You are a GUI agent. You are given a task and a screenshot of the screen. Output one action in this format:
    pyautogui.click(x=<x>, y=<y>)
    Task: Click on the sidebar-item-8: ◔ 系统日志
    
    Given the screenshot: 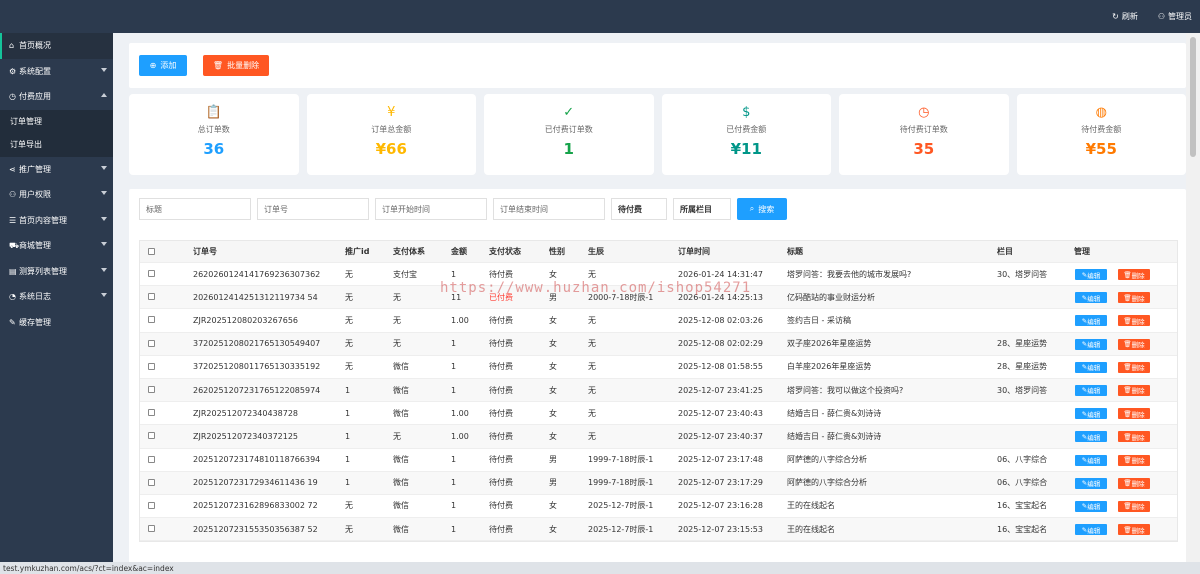 What is the action you would take?
    pyautogui.click(x=56, y=297)
    